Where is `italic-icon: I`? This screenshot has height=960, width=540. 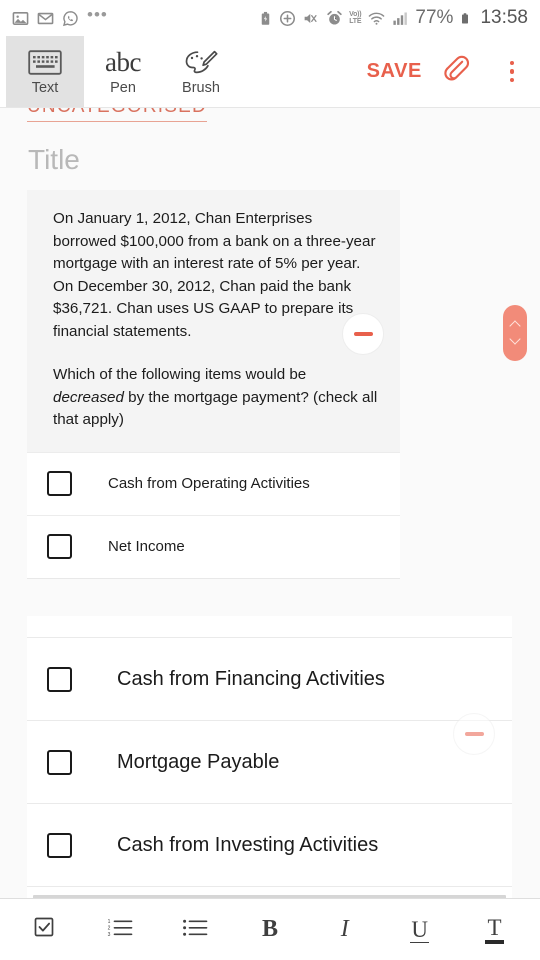 italic-icon: I is located at coordinates (344, 929).